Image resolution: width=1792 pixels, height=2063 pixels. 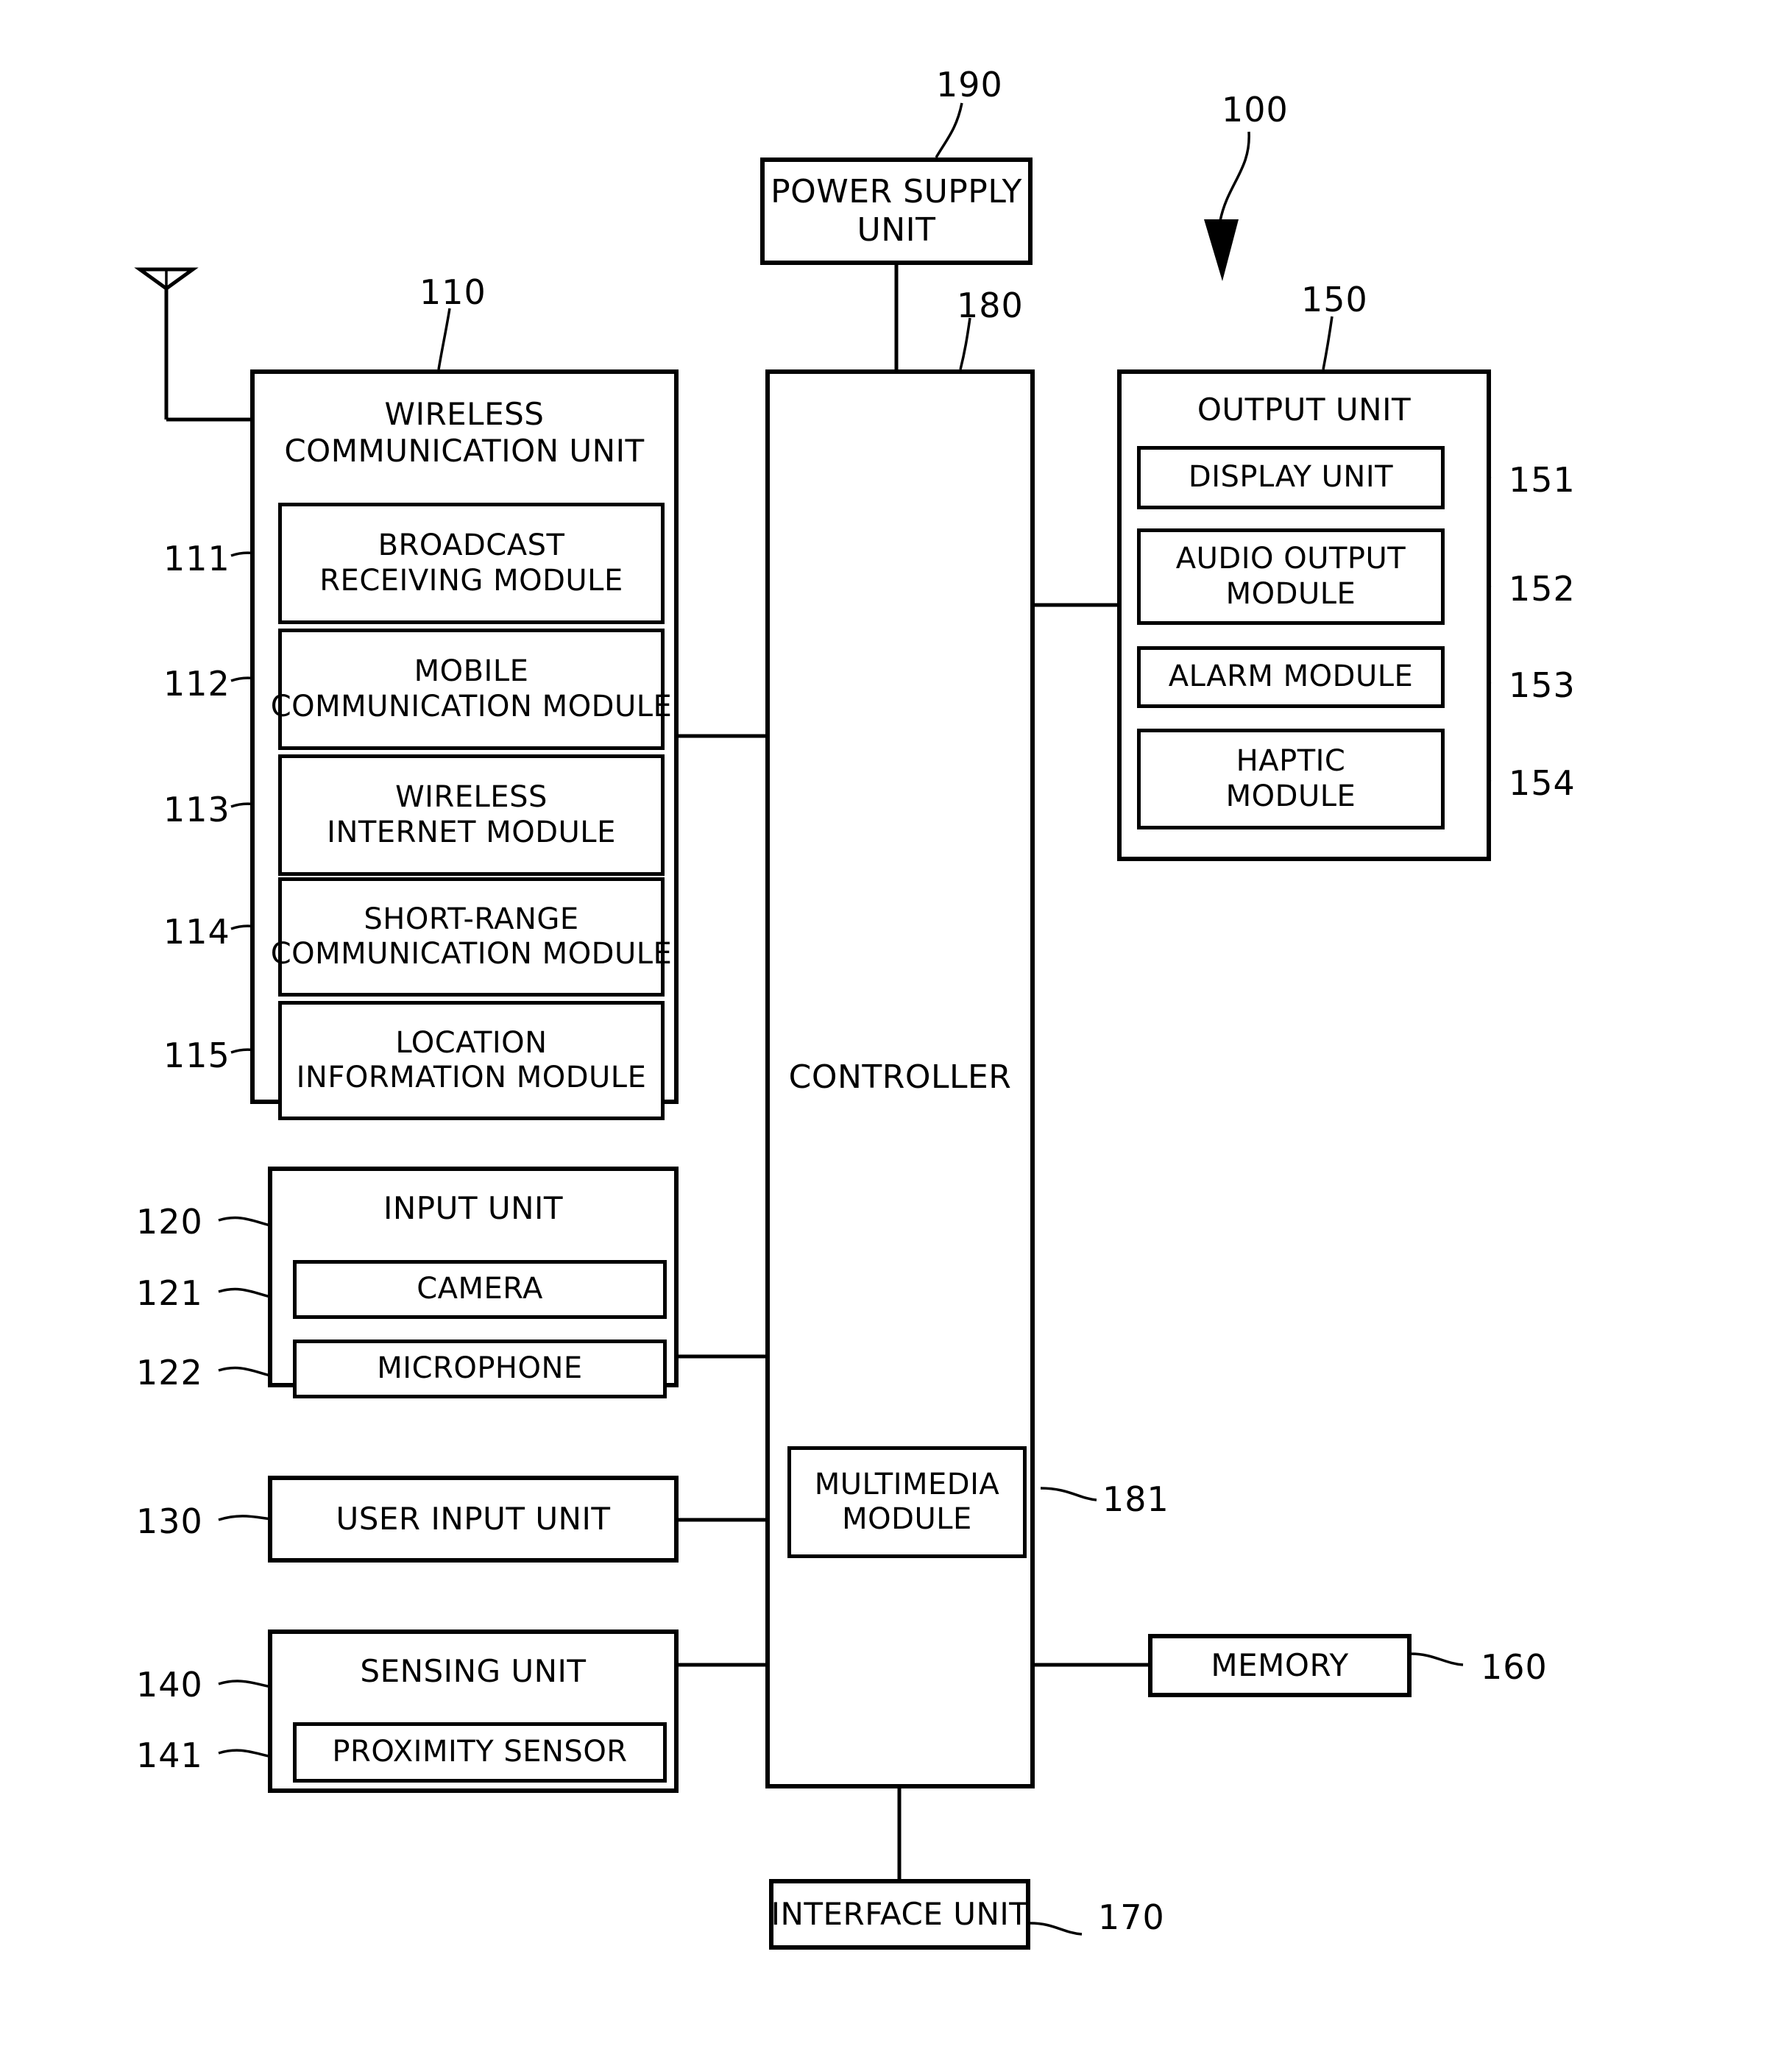 I want to click on ref-115: 115, so click(x=196, y=1055).